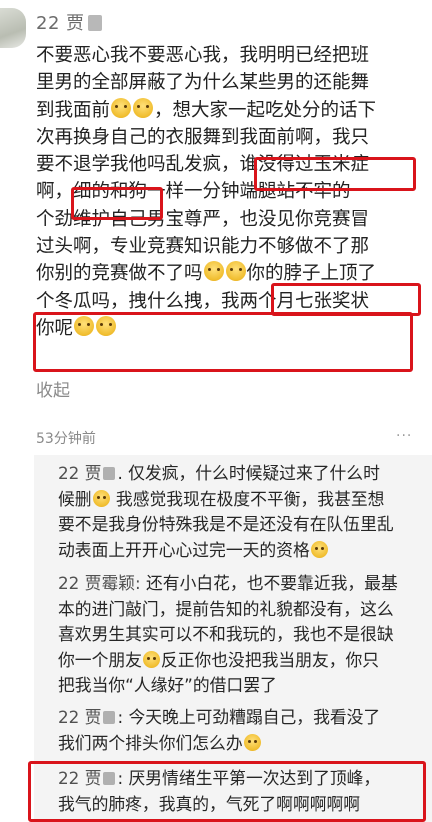  What do you see at coordinates (66, 439) in the screenshot?
I see `timestamp: 53分钟前` at bounding box center [66, 439].